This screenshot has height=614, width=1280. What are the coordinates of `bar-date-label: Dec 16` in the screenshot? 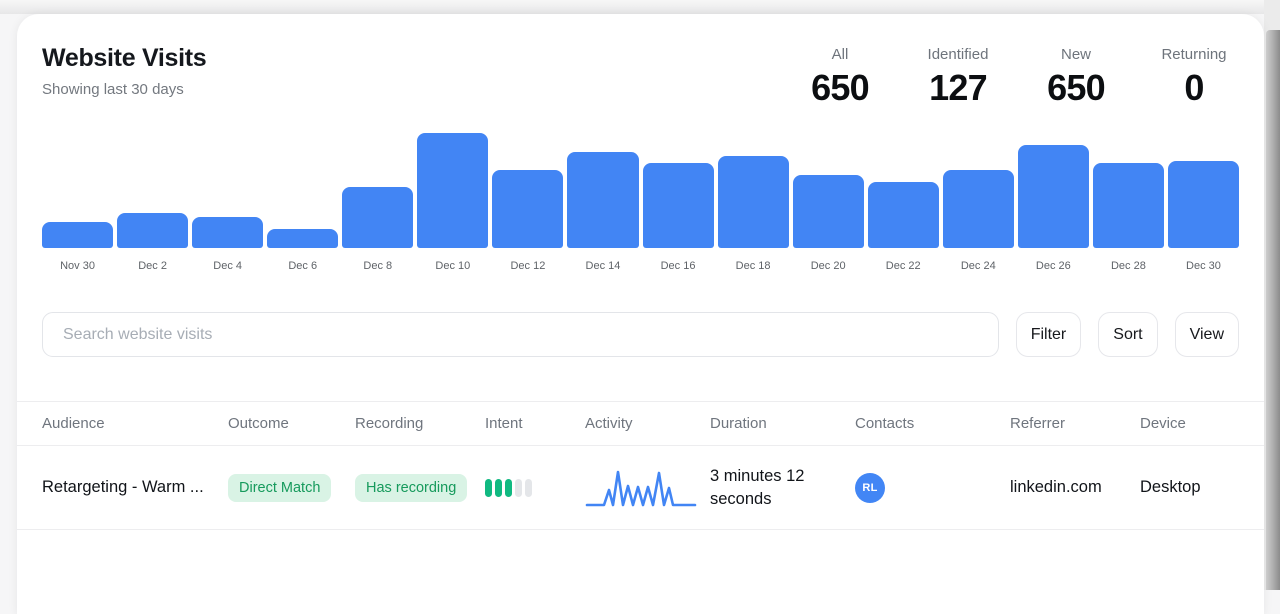 It's located at (678, 266).